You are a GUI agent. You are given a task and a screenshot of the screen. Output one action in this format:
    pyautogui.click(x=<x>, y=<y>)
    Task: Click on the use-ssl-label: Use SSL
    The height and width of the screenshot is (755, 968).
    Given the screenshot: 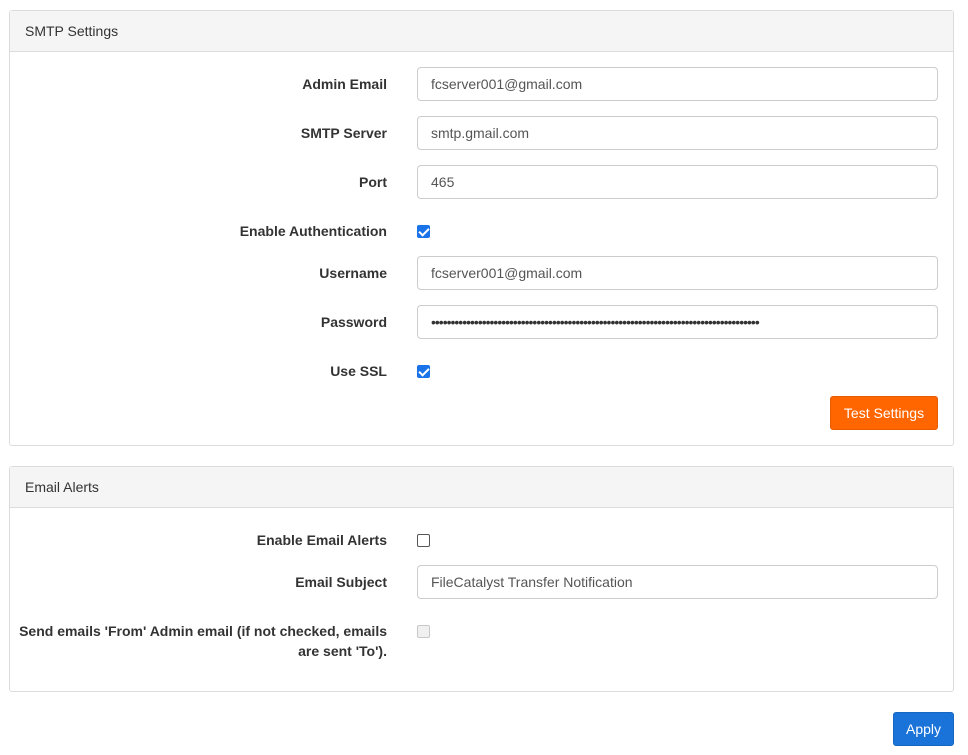 What is the action you would take?
    pyautogui.click(x=358, y=371)
    